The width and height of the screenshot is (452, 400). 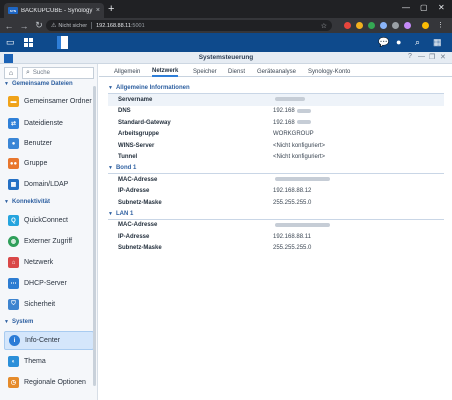 What do you see at coordinates (417, 42) in the screenshot?
I see `search-icon: ⌕` at bounding box center [417, 42].